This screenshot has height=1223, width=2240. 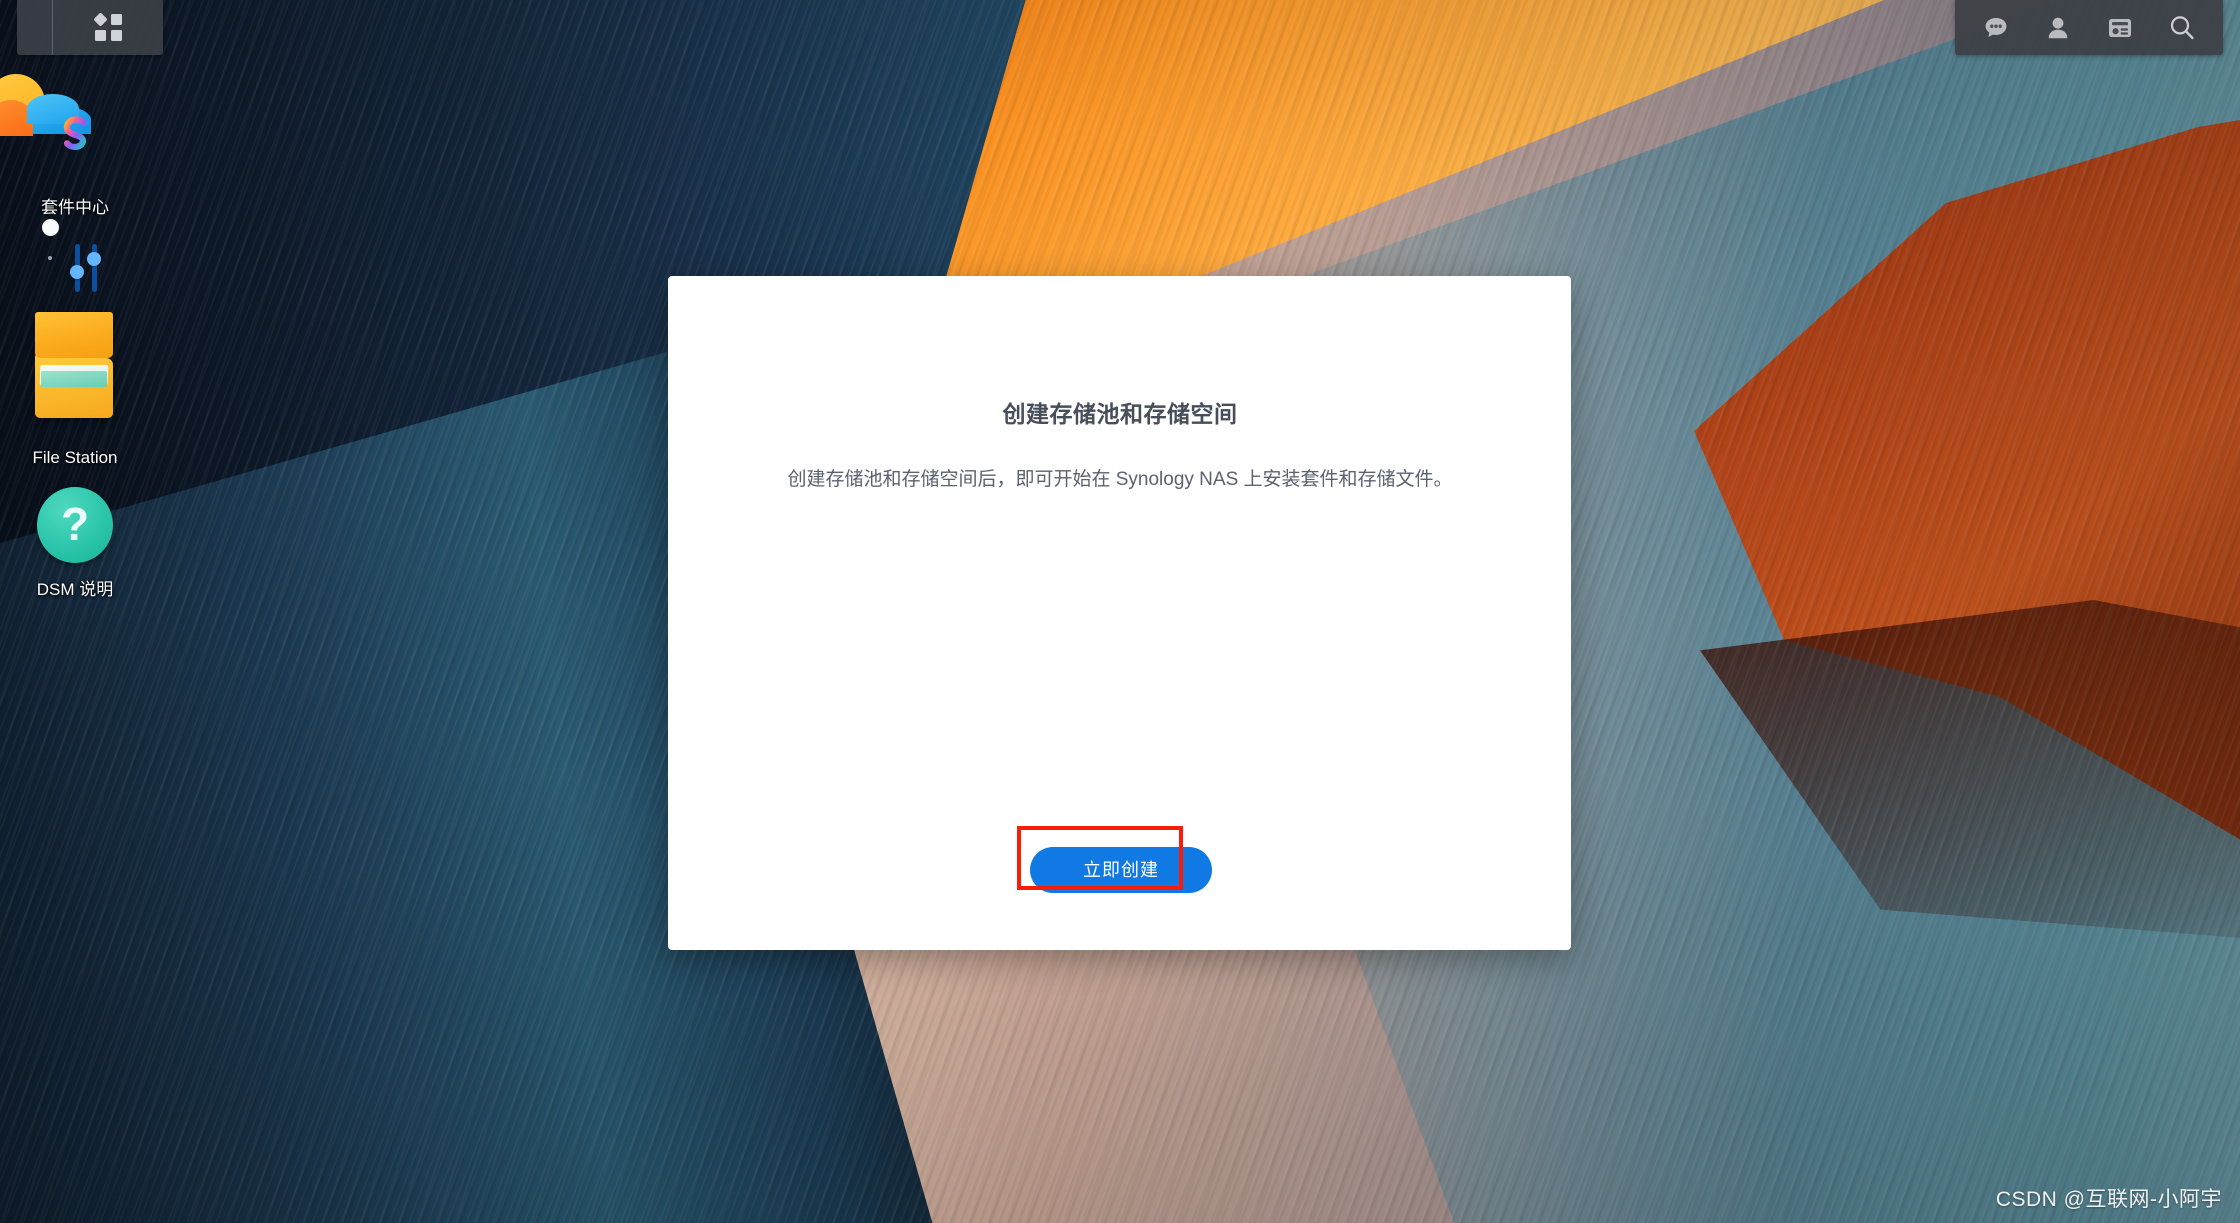 I want to click on watermark-text: CSDN @互联网-小阿宇, so click(x=2108, y=1199).